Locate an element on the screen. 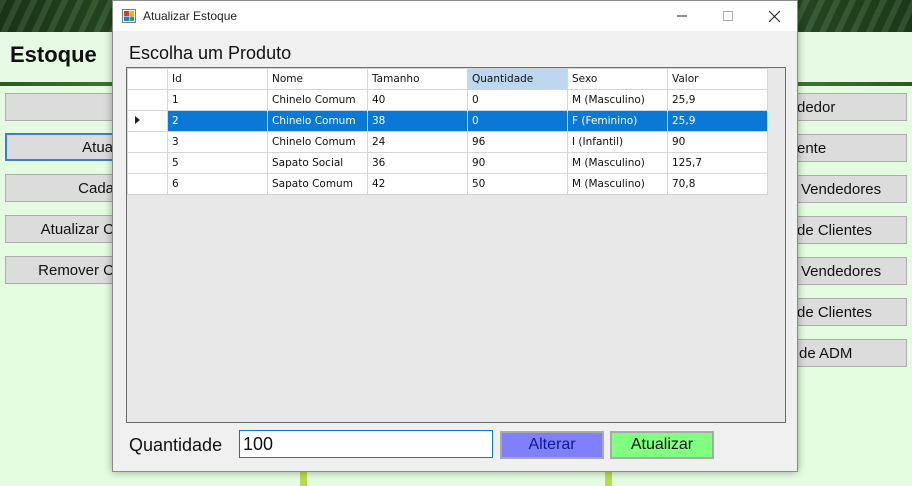  cell-tamanho: 24 is located at coordinates (417, 142).